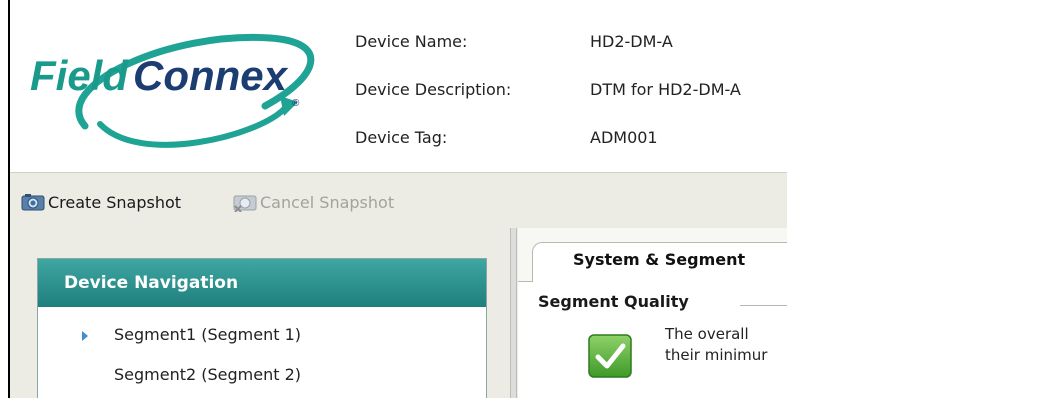 The width and height of the screenshot is (1060, 398). I want to click on cancel-snapshot-label: Cancel Snapshot, so click(327, 202).